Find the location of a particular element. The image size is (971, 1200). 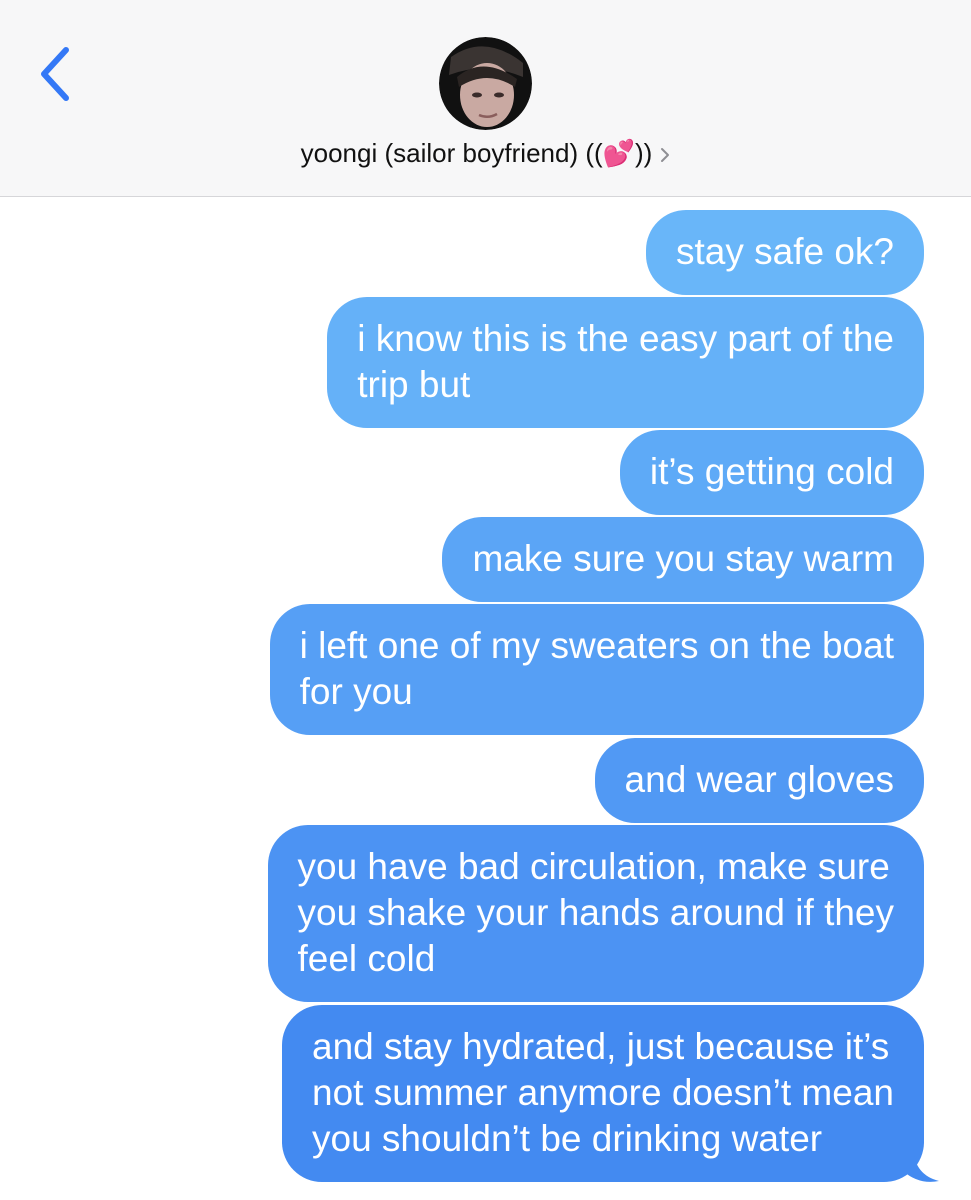

chevron-left-icon is located at coordinates (54, 74).